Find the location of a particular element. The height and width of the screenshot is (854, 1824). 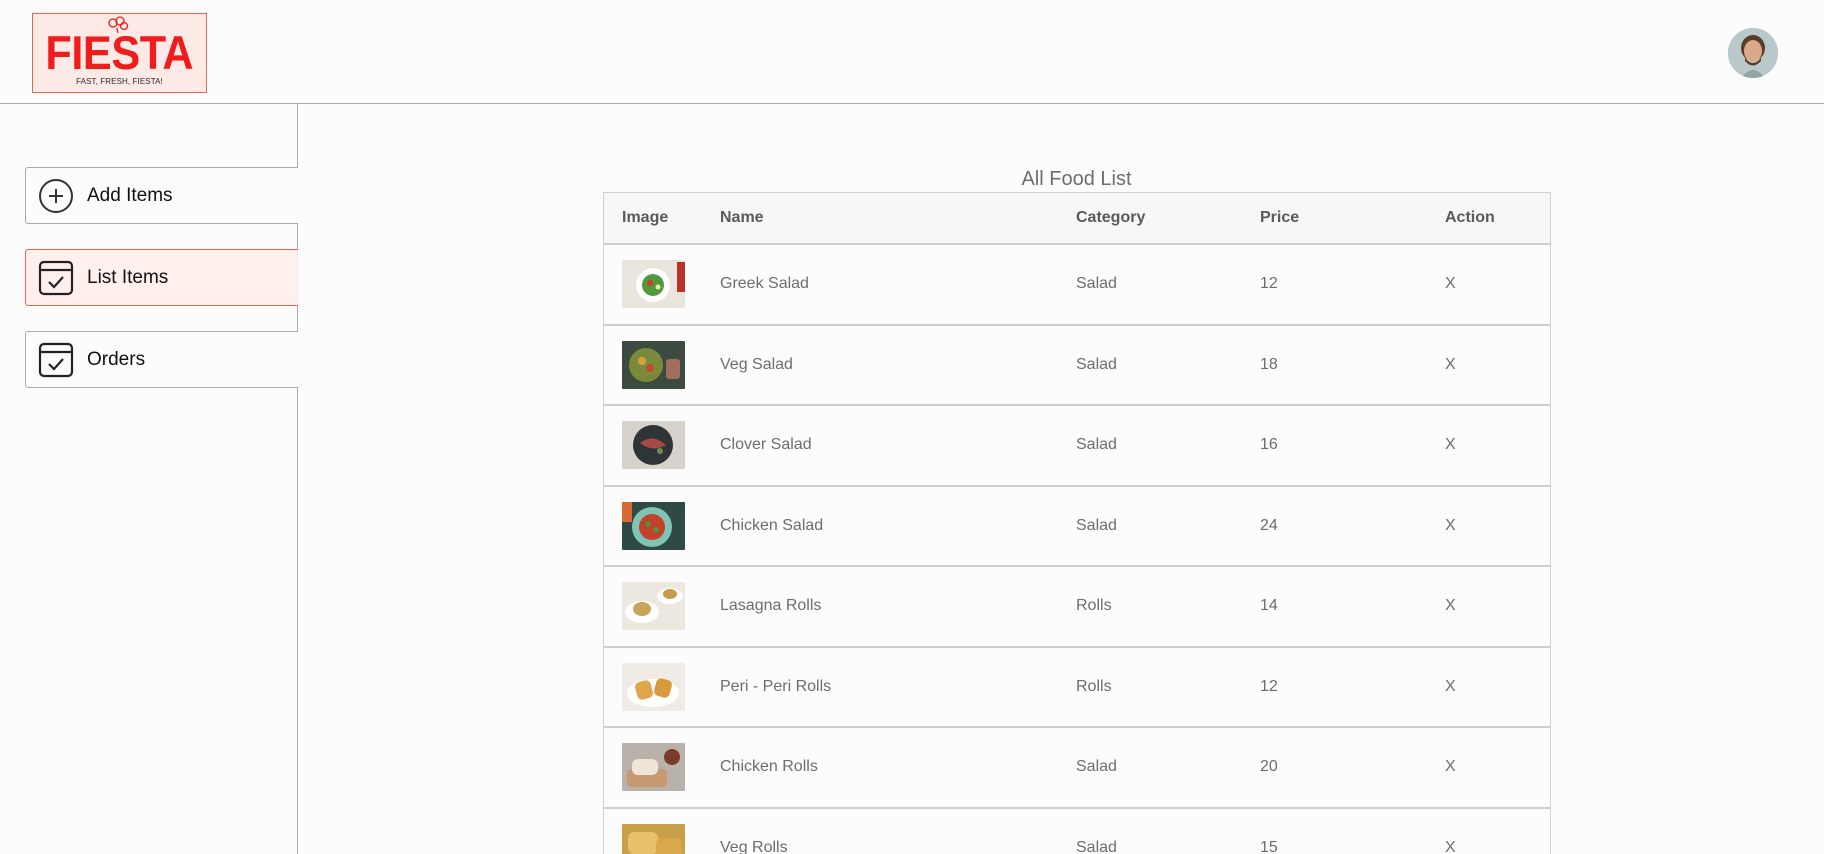

food-name: Peri - Peri Rolls is located at coordinates (776, 686).